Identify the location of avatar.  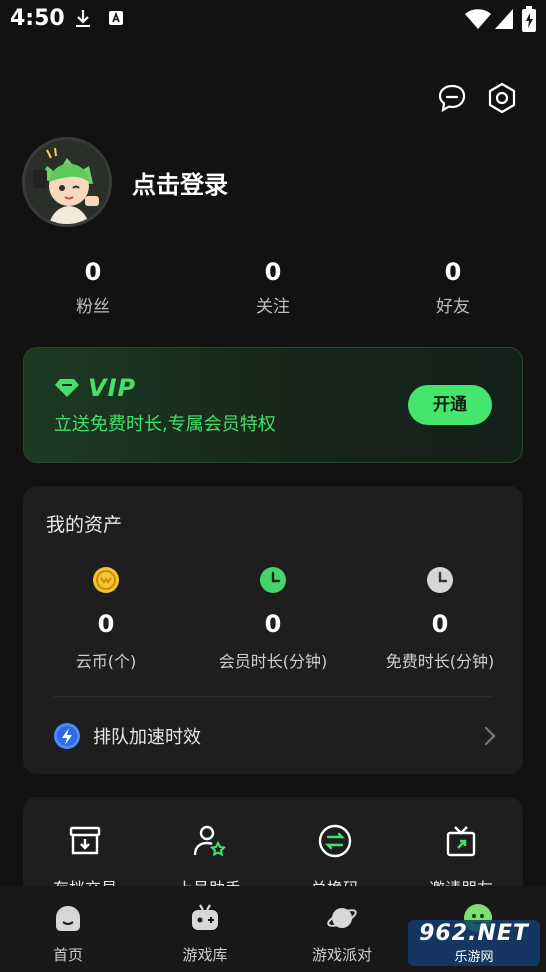
(67, 182).